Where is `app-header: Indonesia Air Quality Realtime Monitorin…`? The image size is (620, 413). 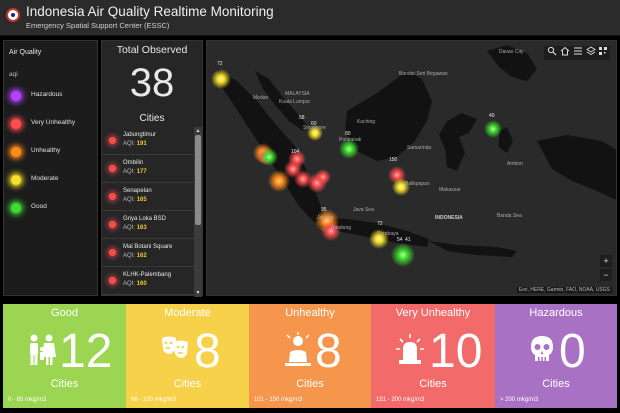
app-header: Indonesia Air Quality Realtime Monitorin… is located at coordinates (310, 18).